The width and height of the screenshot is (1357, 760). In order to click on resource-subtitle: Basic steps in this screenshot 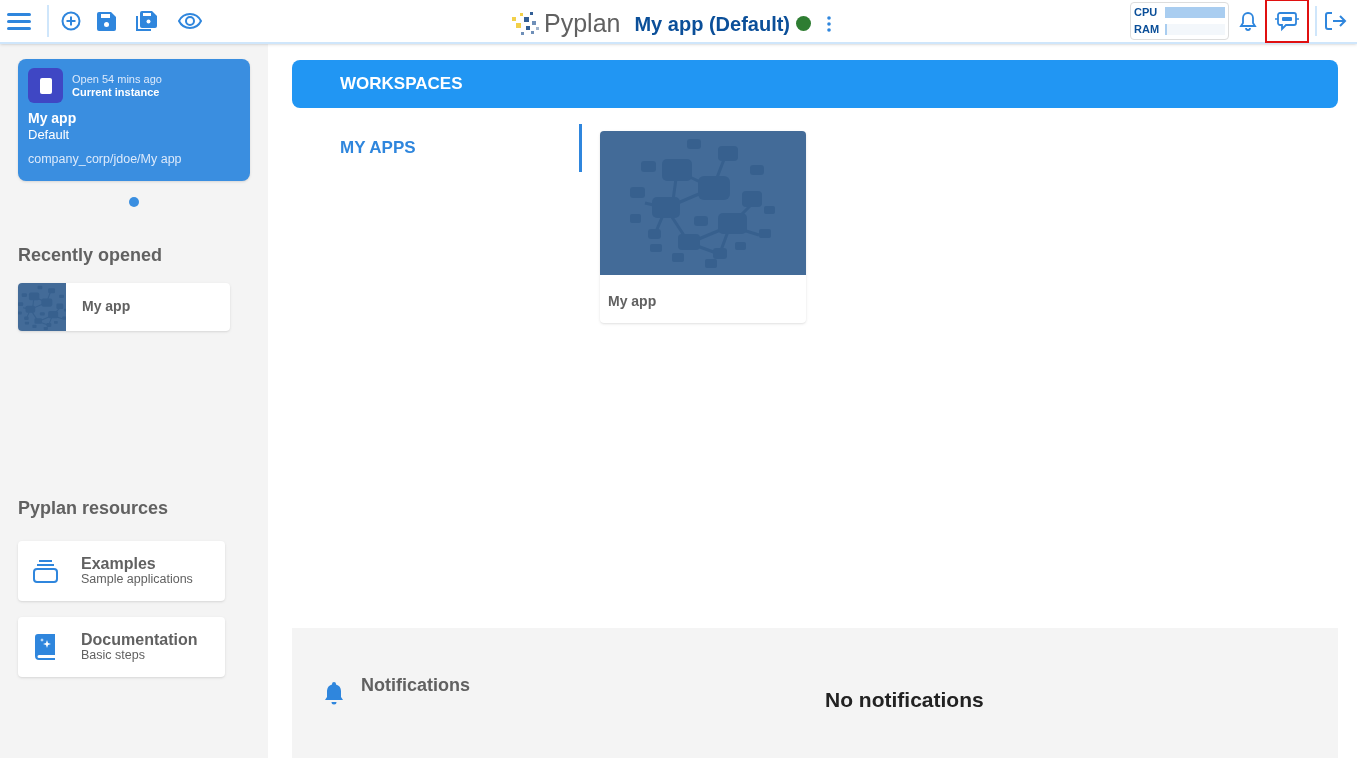, I will do `click(113, 655)`.